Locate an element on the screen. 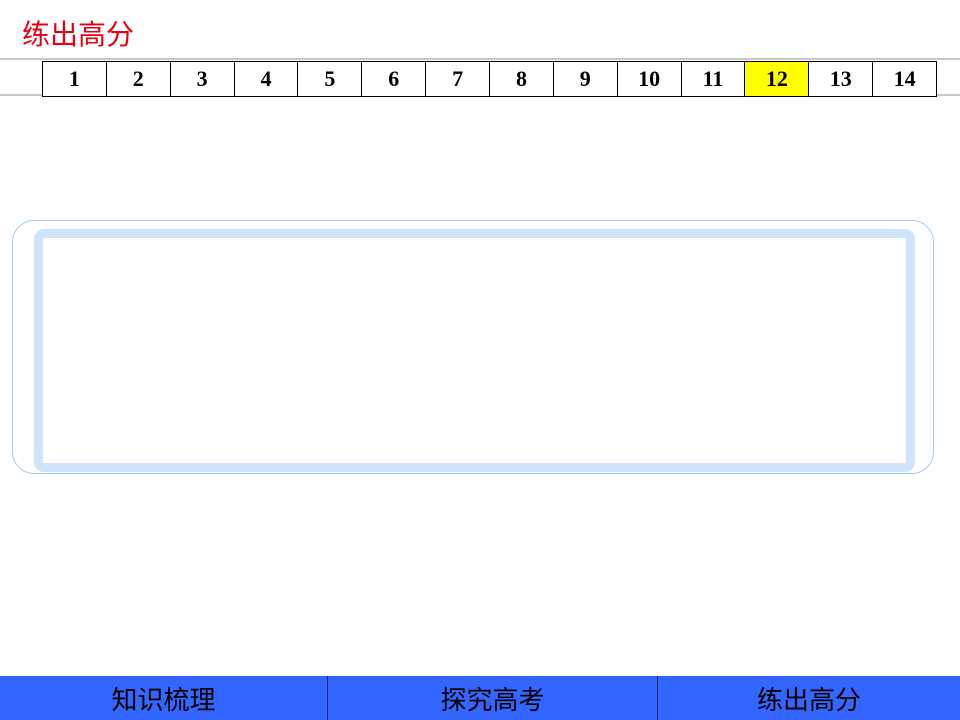 The height and width of the screenshot is (720, 960). question-nav-item-7: 7 is located at coordinates (458, 79).